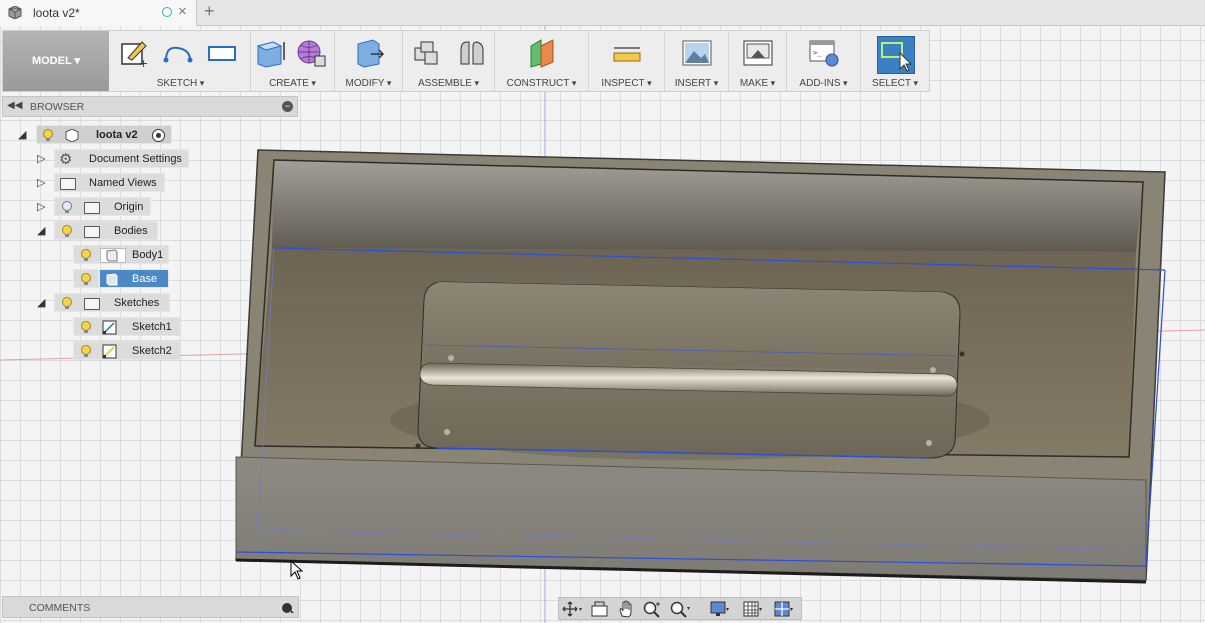  What do you see at coordinates (72, 135) in the screenshot?
I see `component-icon` at bounding box center [72, 135].